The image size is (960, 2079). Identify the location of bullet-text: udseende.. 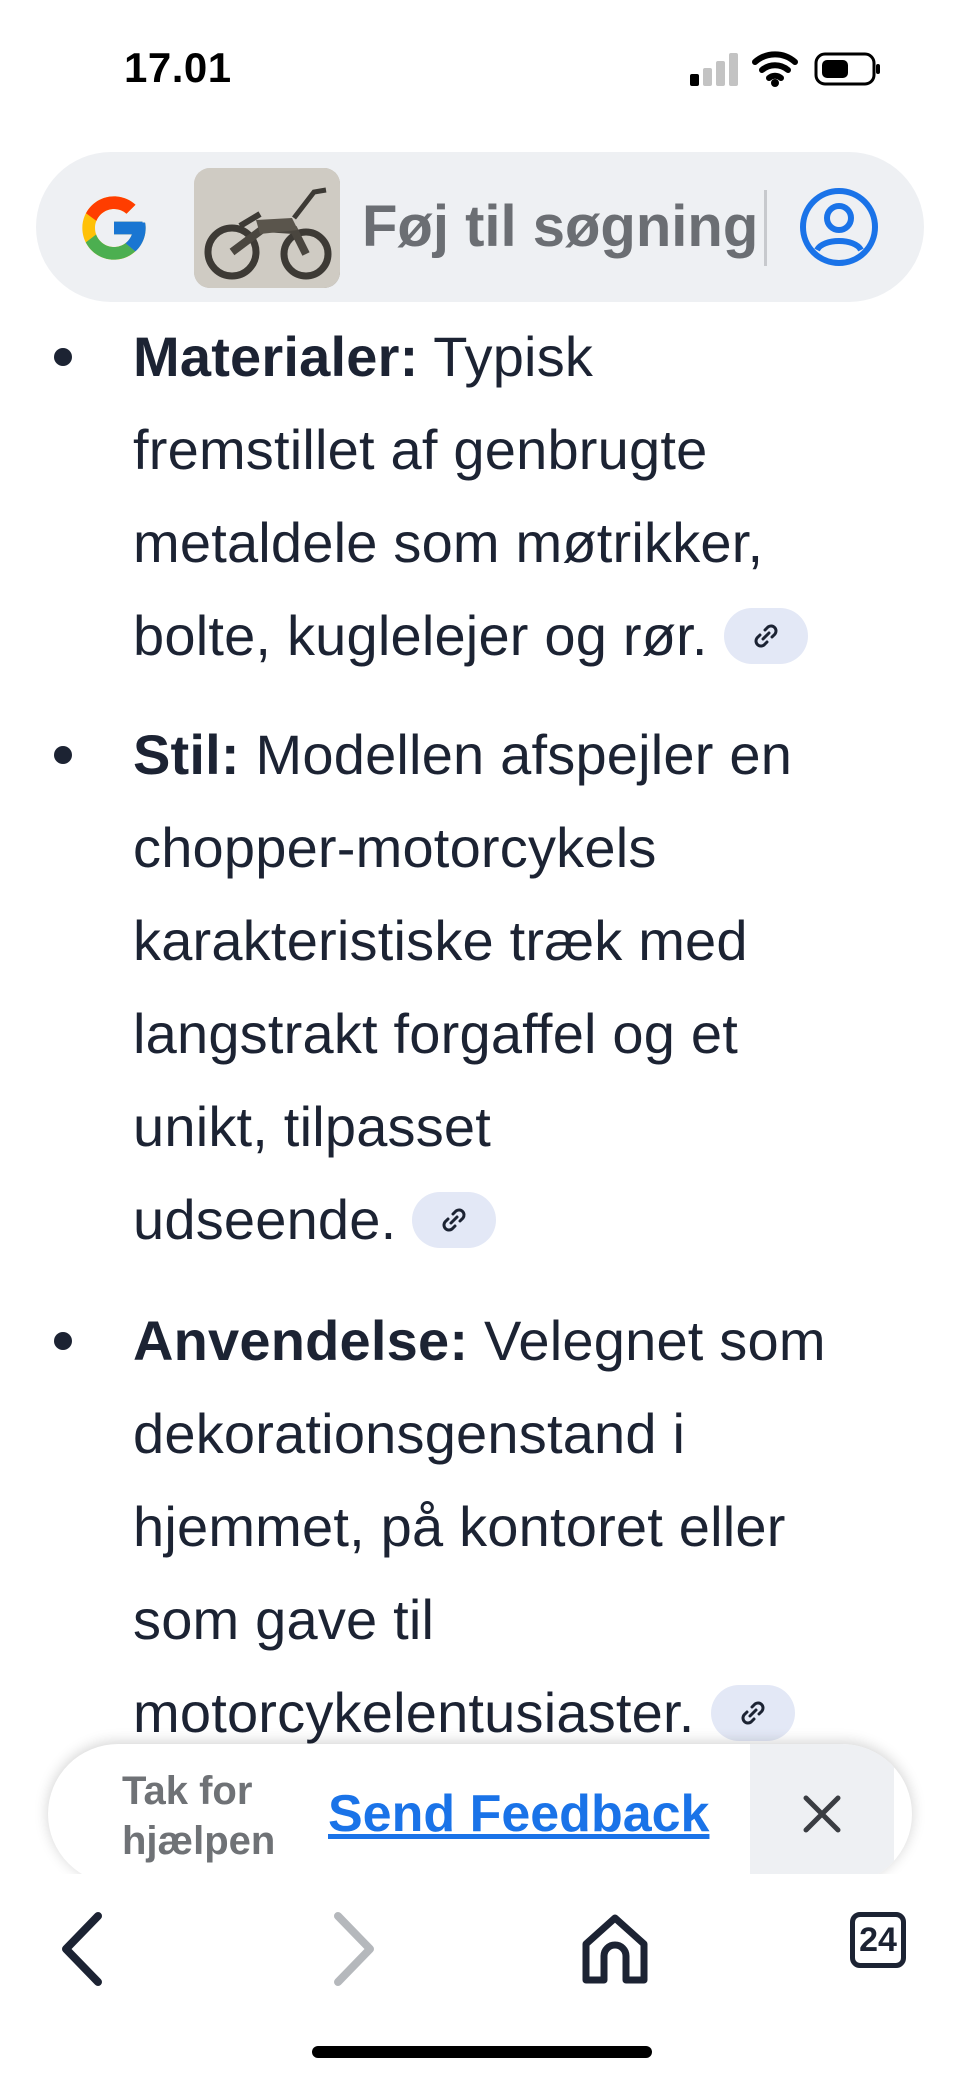
(265, 1219).